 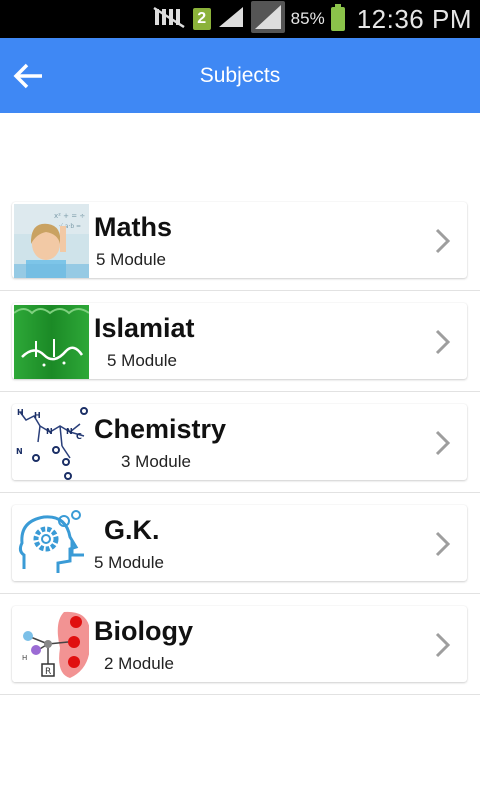 I want to click on list-item: Islamiat 5 Module, so click(x=240, y=341).